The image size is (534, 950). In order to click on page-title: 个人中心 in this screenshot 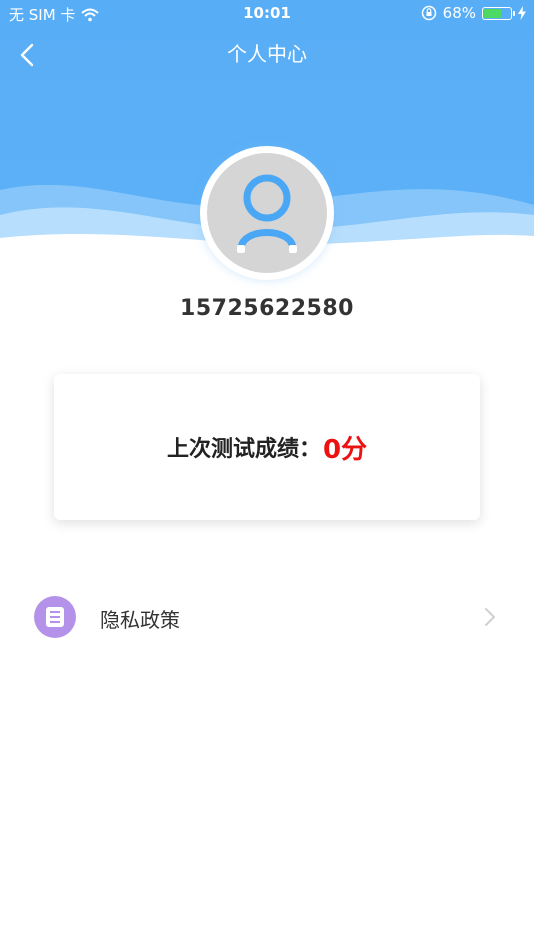, I will do `click(267, 54)`.